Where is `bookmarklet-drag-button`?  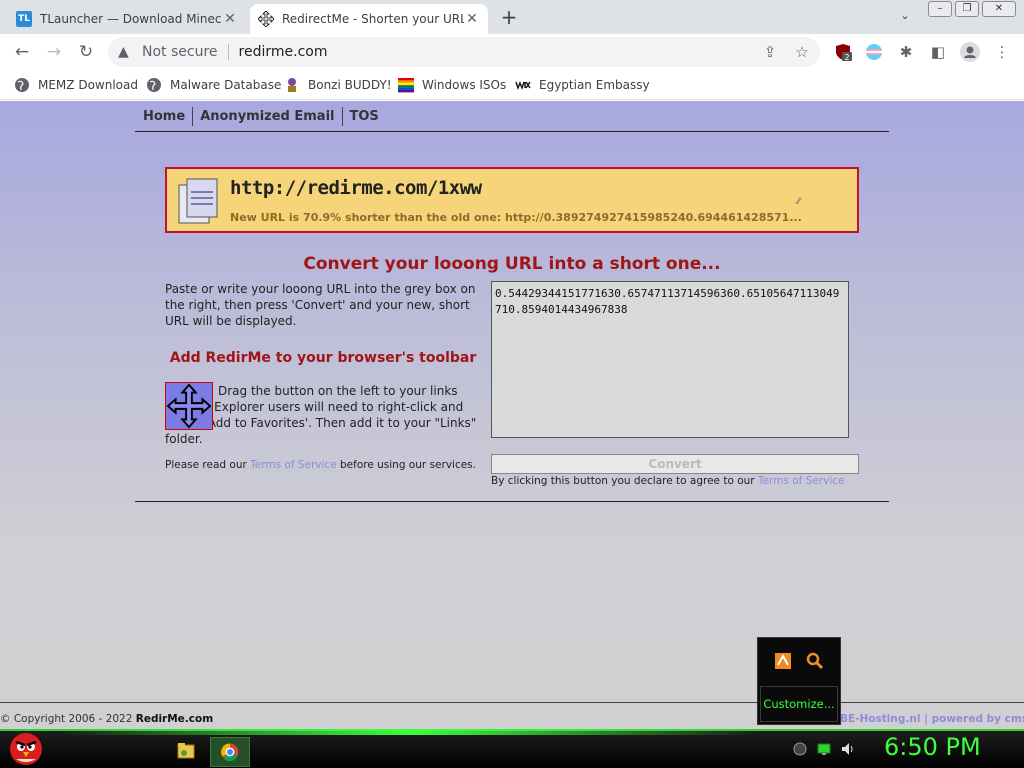
bookmarklet-drag-button is located at coordinates (189, 406).